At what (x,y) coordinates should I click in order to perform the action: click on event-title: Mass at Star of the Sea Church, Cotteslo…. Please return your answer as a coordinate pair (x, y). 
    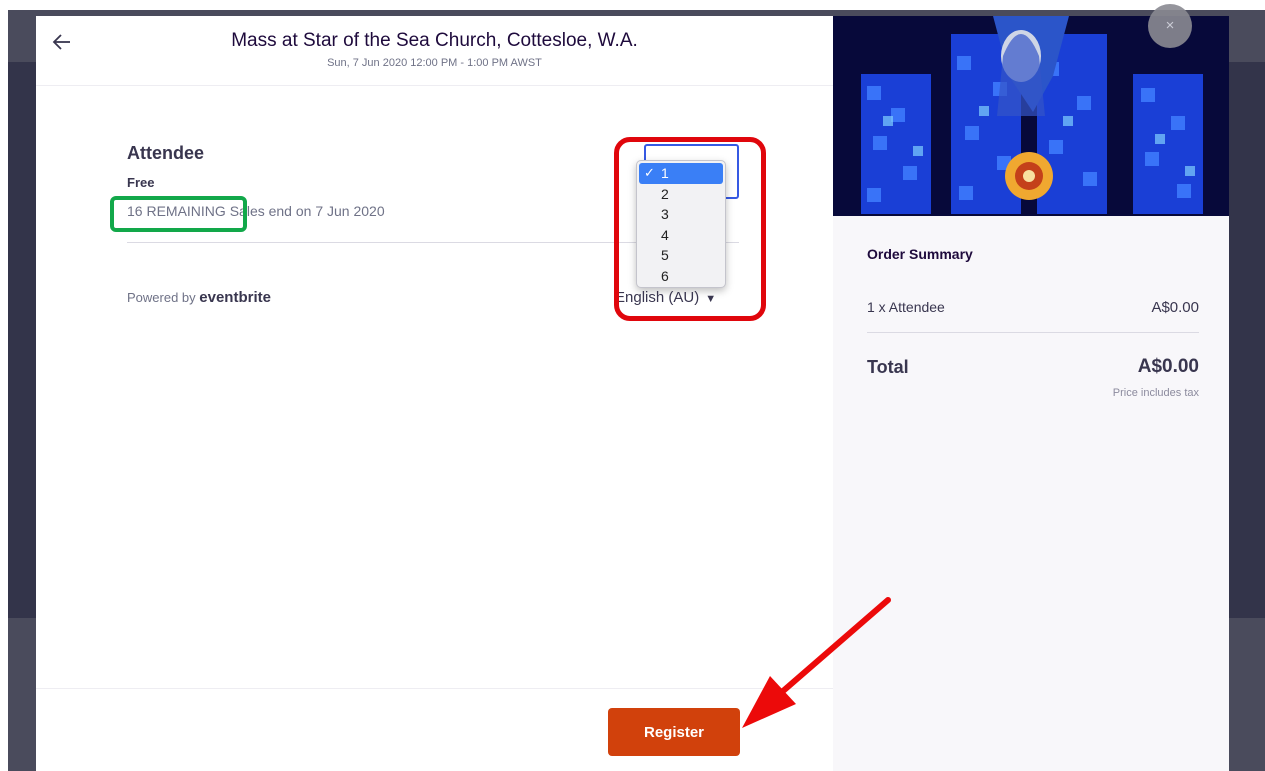
    Looking at the image, I should click on (434, 40).